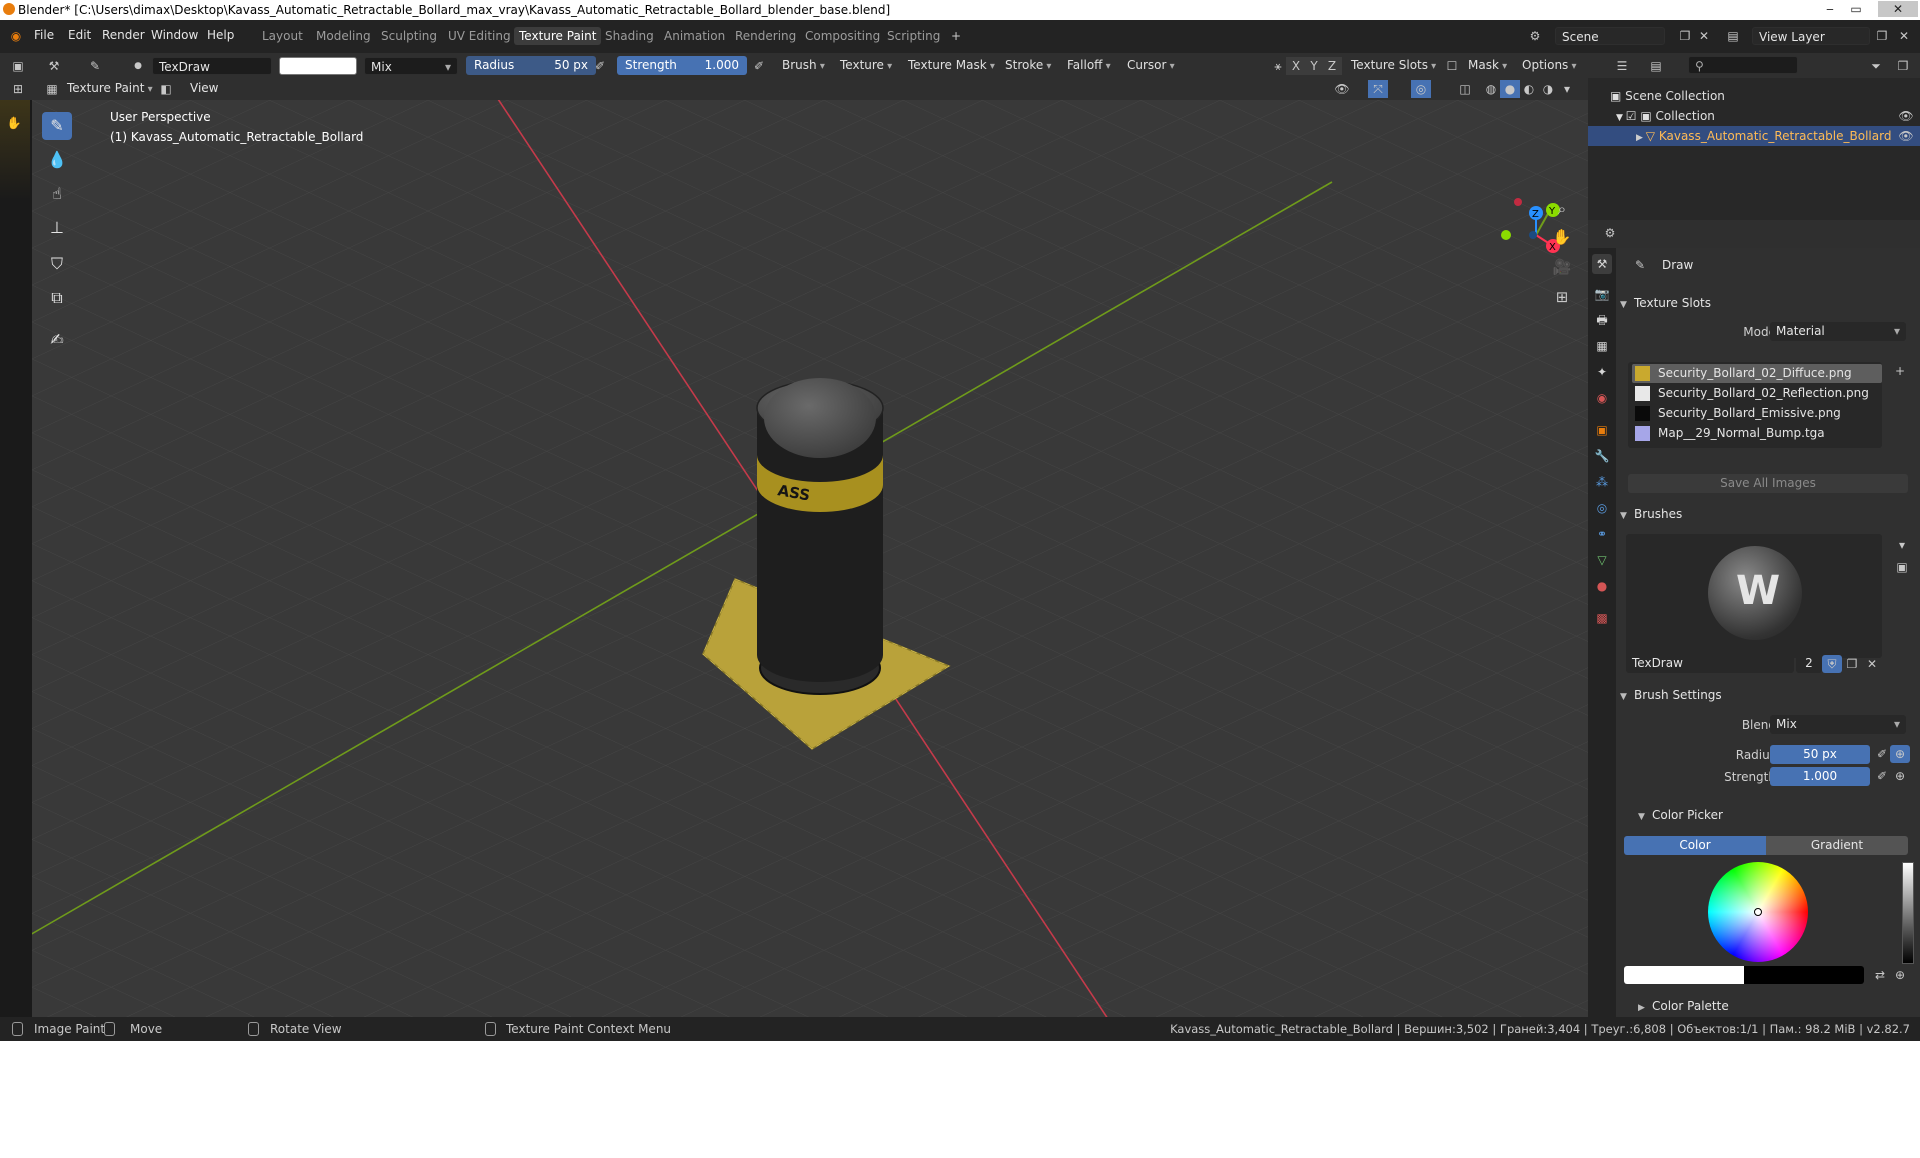 The width and height of the screenshot is (1920, 1158). What do you see at coordinates (1602, 482) in the screenshot?
I see `particles-tab-icon: ⁂` at bounding box center [1602, 482].